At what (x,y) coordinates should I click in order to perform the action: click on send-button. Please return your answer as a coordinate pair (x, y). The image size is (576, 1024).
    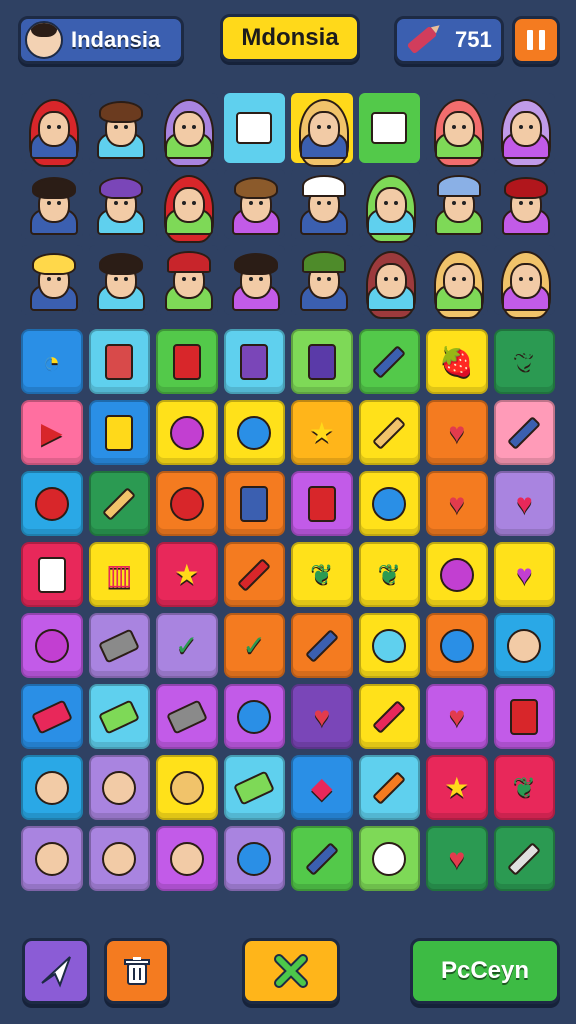
    Looking at the image, I should click on (56, 971).